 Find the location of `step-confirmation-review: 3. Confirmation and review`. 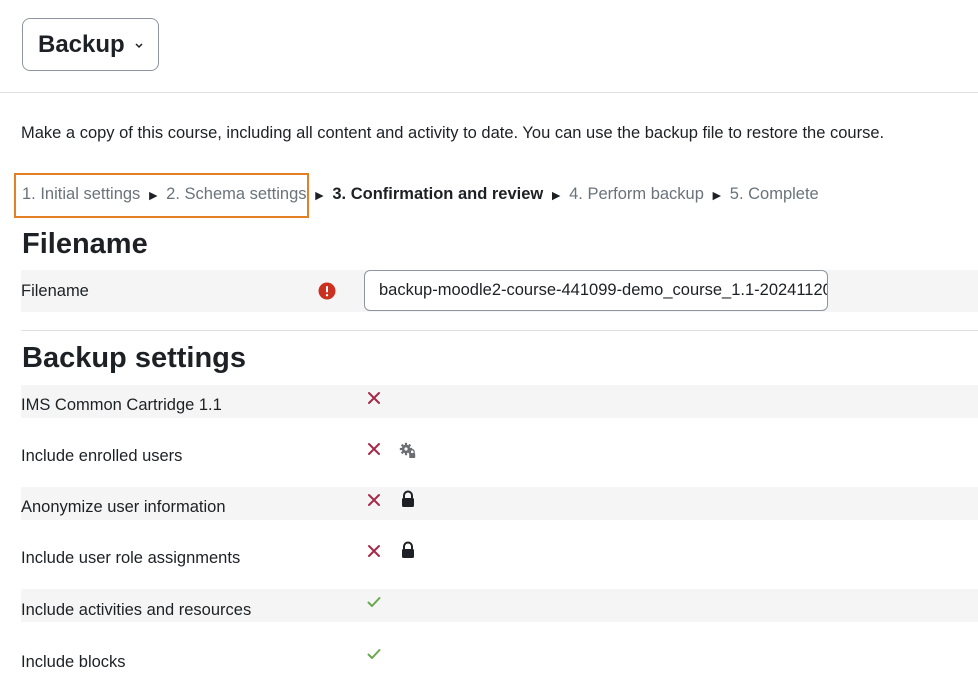

step-confirmation-review: 3. Confirmation and review is located at coordinates (438, 194).